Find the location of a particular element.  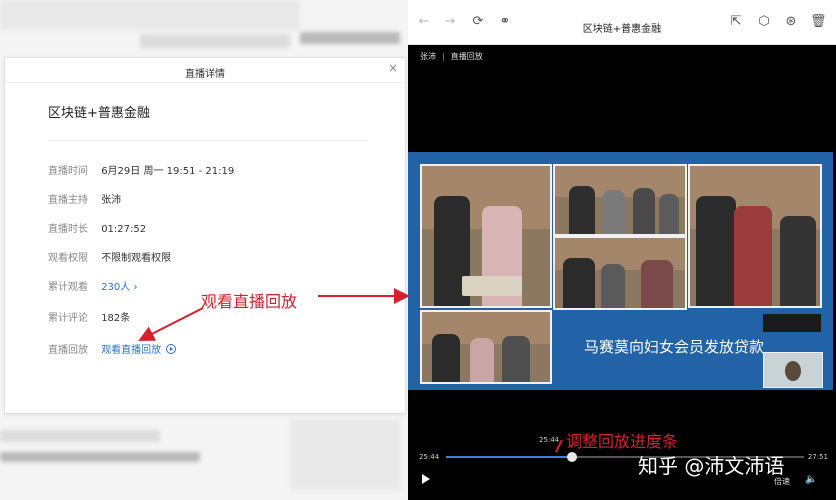

row-label: 直播回放 is located at coordinates (68, 350).